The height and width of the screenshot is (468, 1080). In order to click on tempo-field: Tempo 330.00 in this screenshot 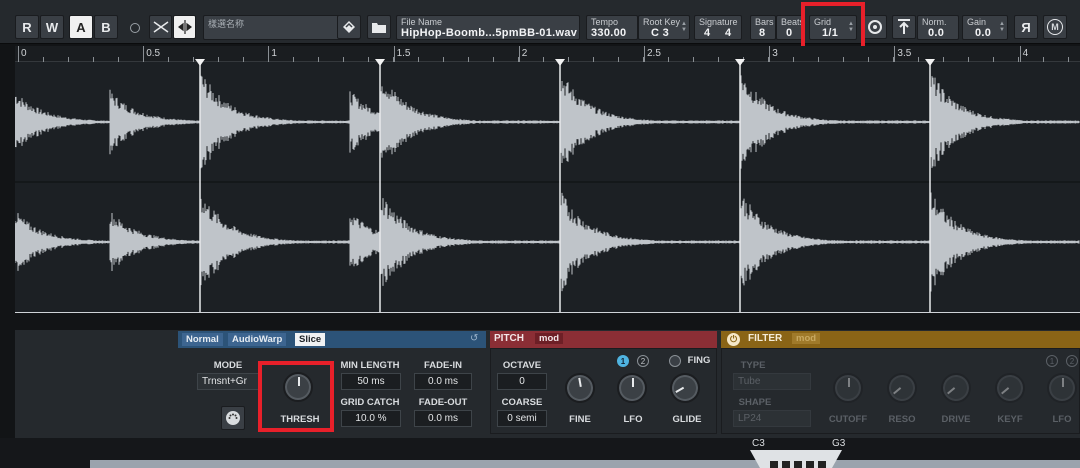, I will do `click(612, 27)`.